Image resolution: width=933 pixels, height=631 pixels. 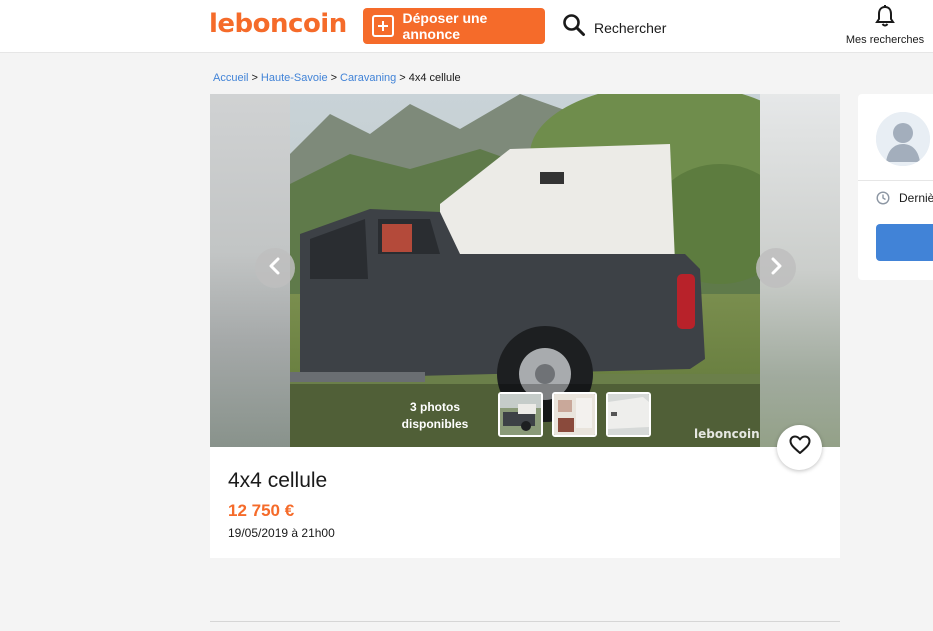 What do you see at coordinates (904, 242) in the screenshot?
I see `contact-seller-button` at bounding box center [904, 242].